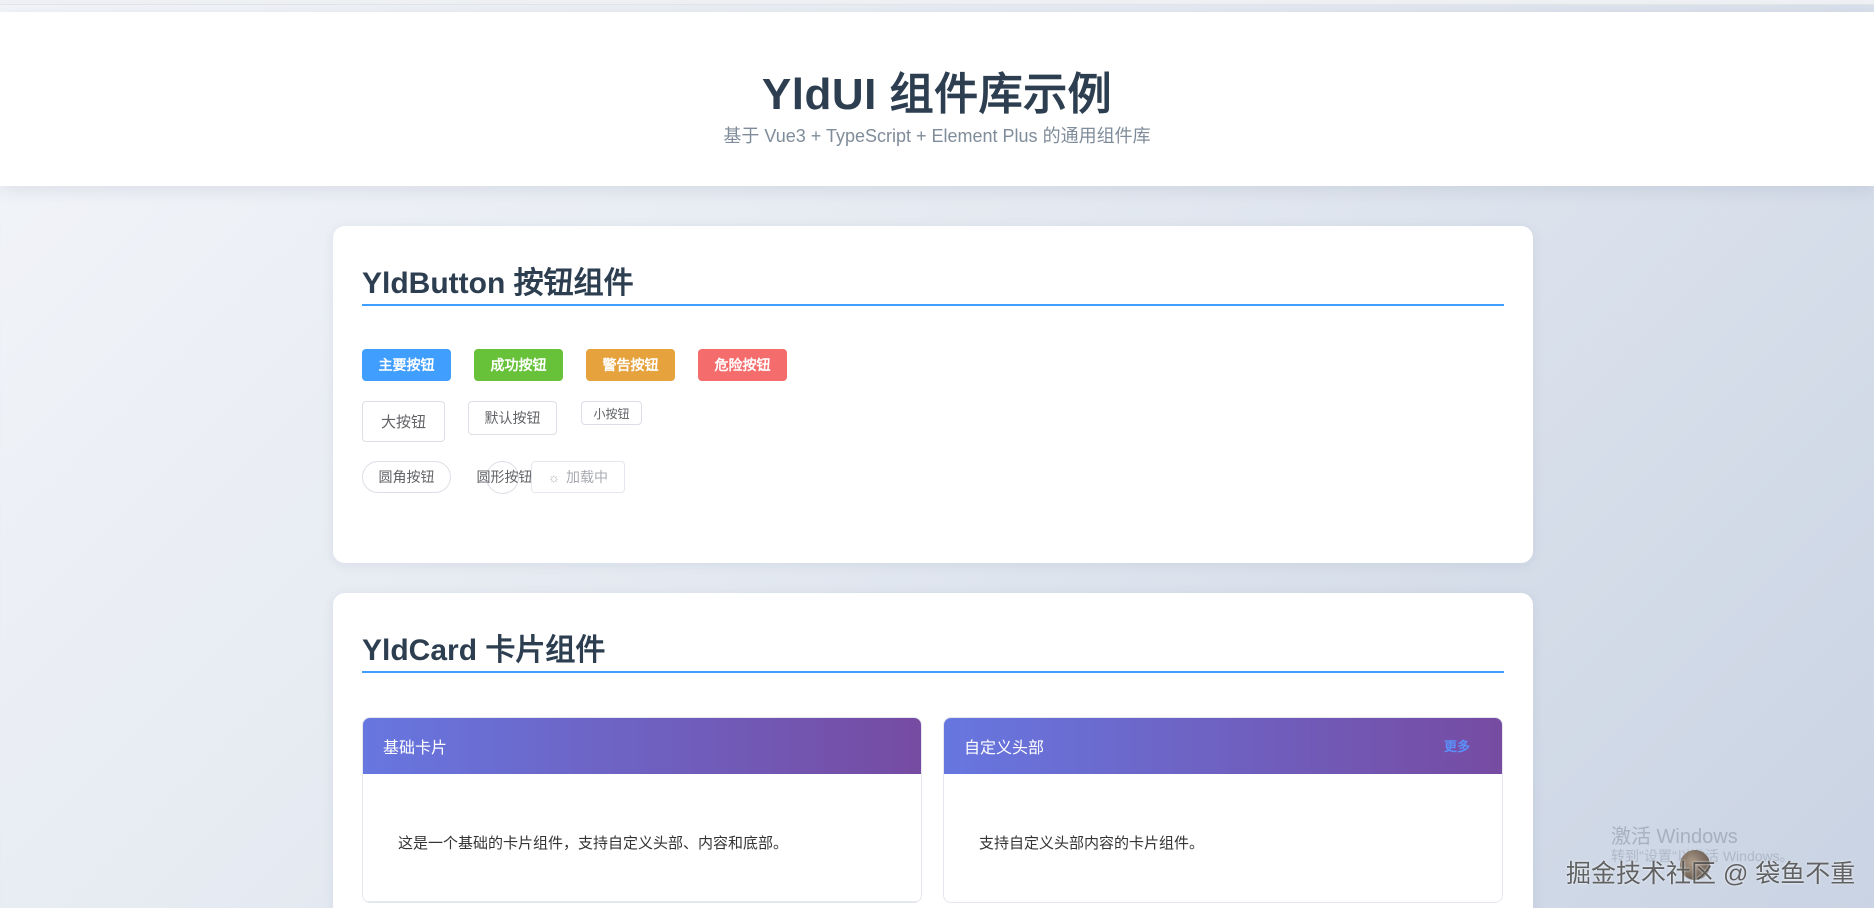 This screenshot has height=908, width=1874. Describe the element at coordinates (518, 365) in the screenshot. I see `success-button: 成功按钮` at that location.